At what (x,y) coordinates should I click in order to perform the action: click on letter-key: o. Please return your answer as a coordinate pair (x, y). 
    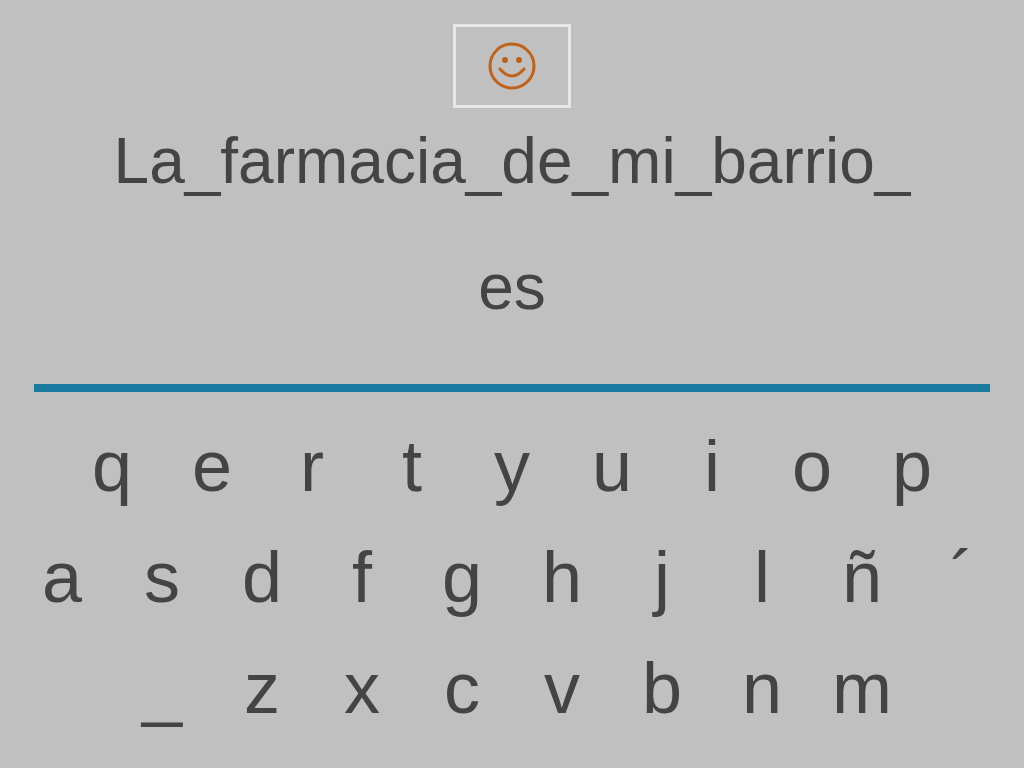
    Looking at the image, I should click on (812, 465).